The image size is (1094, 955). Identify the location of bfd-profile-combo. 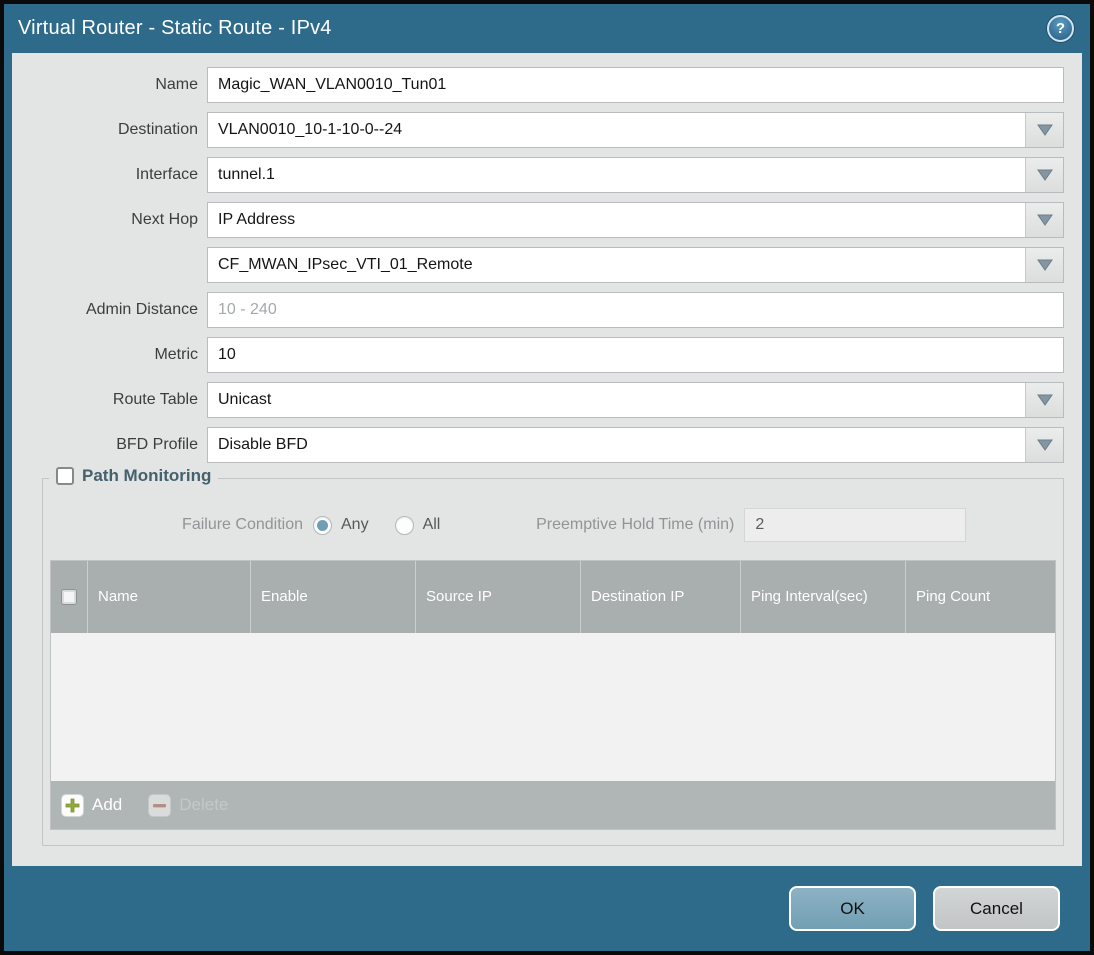
(635, 445).